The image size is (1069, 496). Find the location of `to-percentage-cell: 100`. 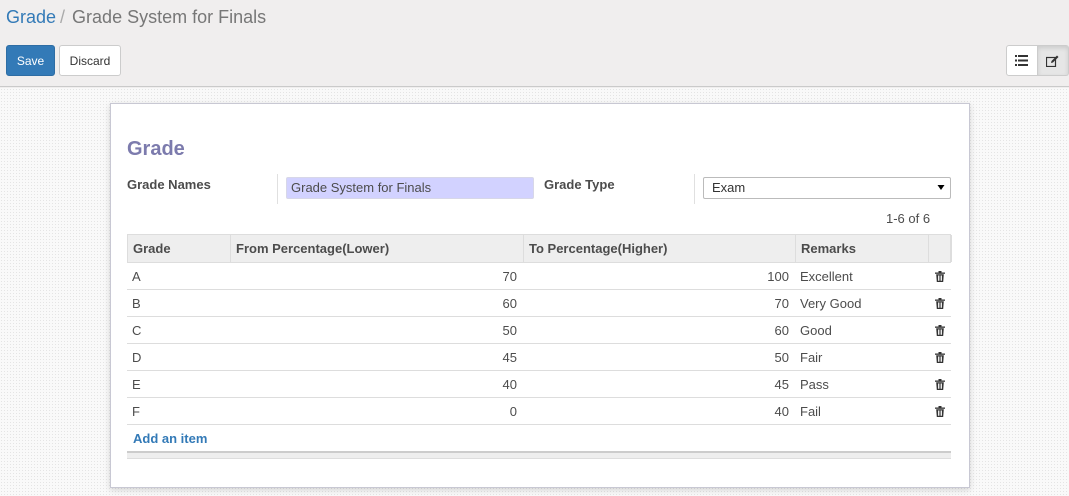

to-percentage-cell: 100 is located at coordinates (778, 276).